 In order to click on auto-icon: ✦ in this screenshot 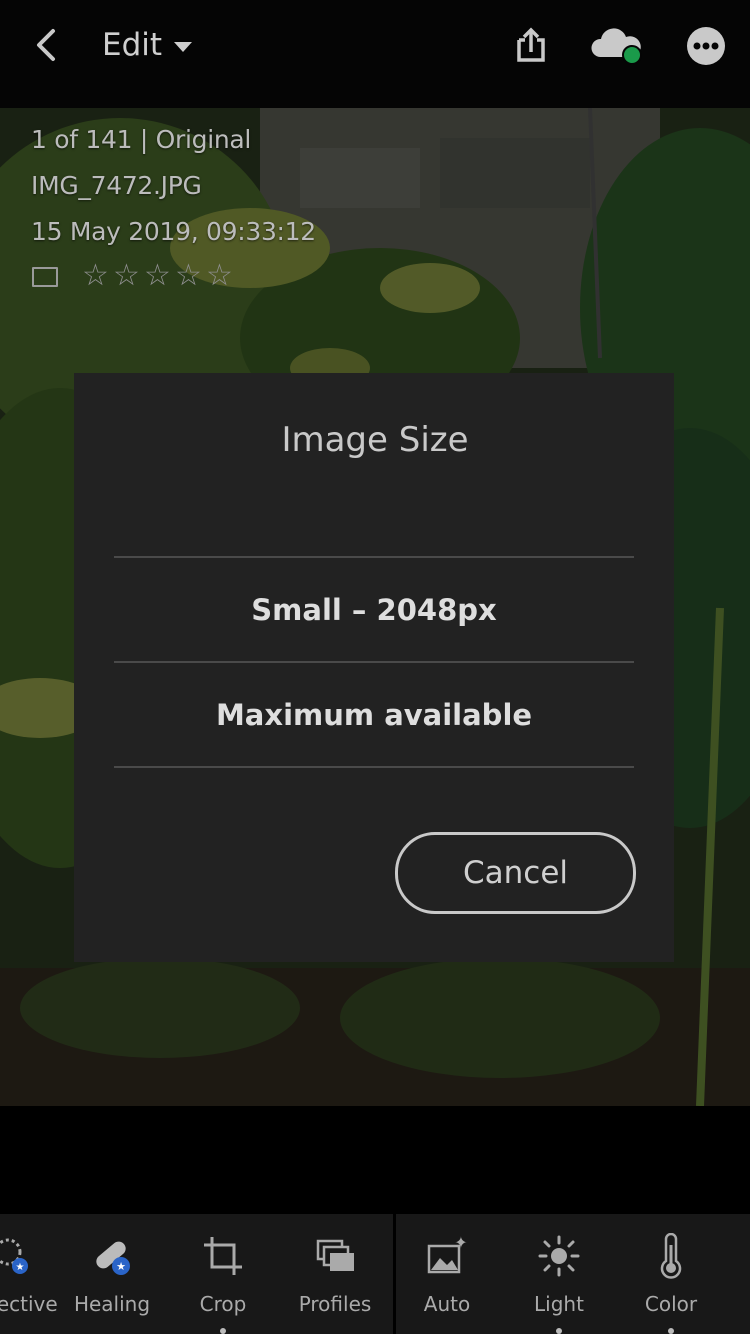, I will do `click(447, 1256)`.